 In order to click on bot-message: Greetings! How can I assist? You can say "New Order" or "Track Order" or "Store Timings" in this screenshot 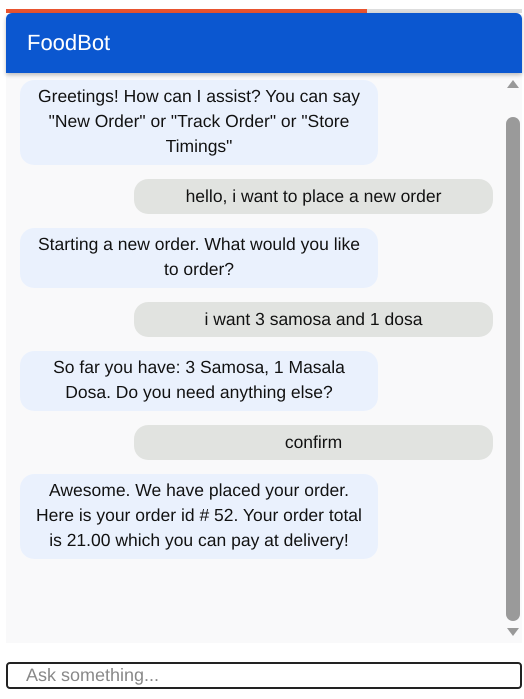, I will do `click(199, 122)`.